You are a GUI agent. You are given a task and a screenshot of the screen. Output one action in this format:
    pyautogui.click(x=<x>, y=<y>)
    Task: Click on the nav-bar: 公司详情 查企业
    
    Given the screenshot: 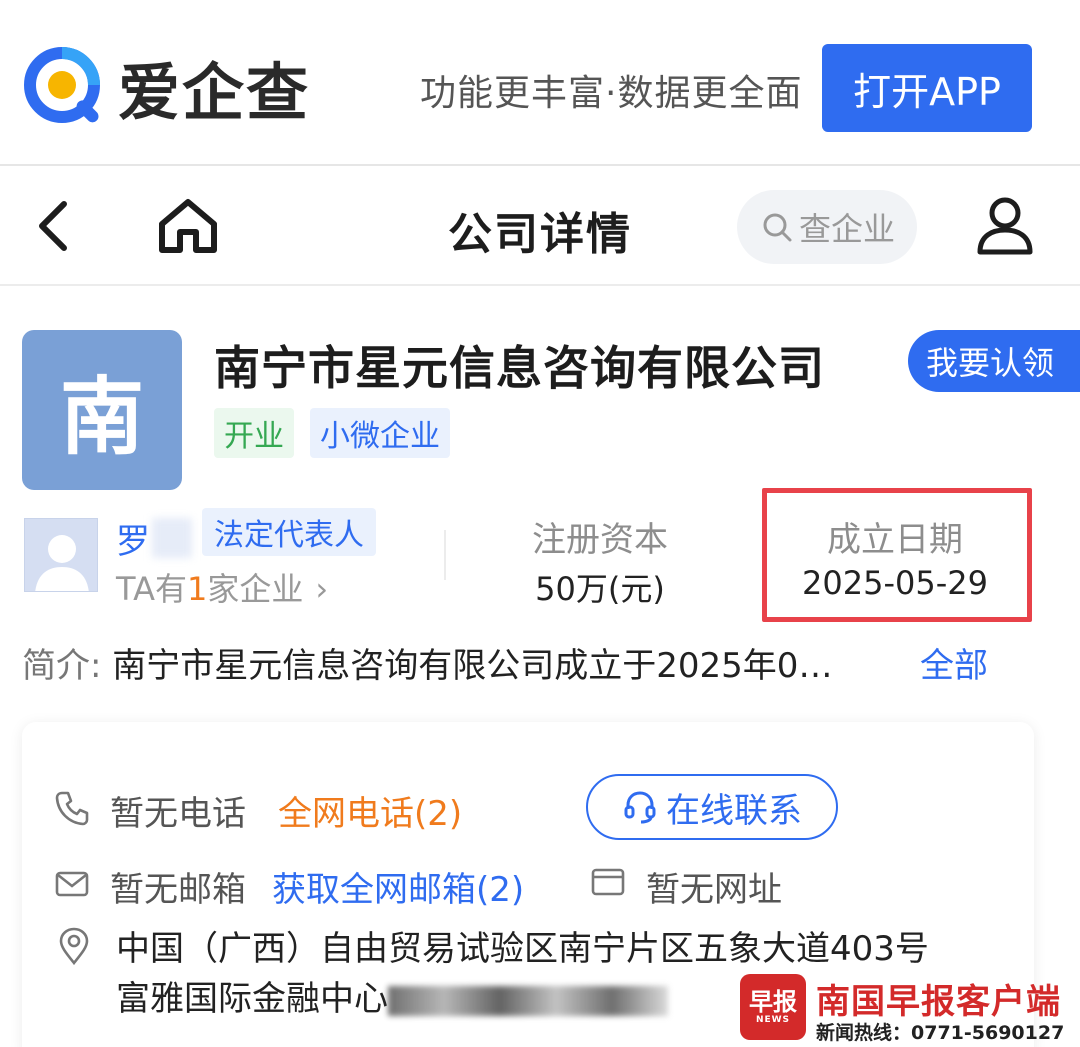 What is the action you would take?
    pyautogui.click(x=540, y=227)
    